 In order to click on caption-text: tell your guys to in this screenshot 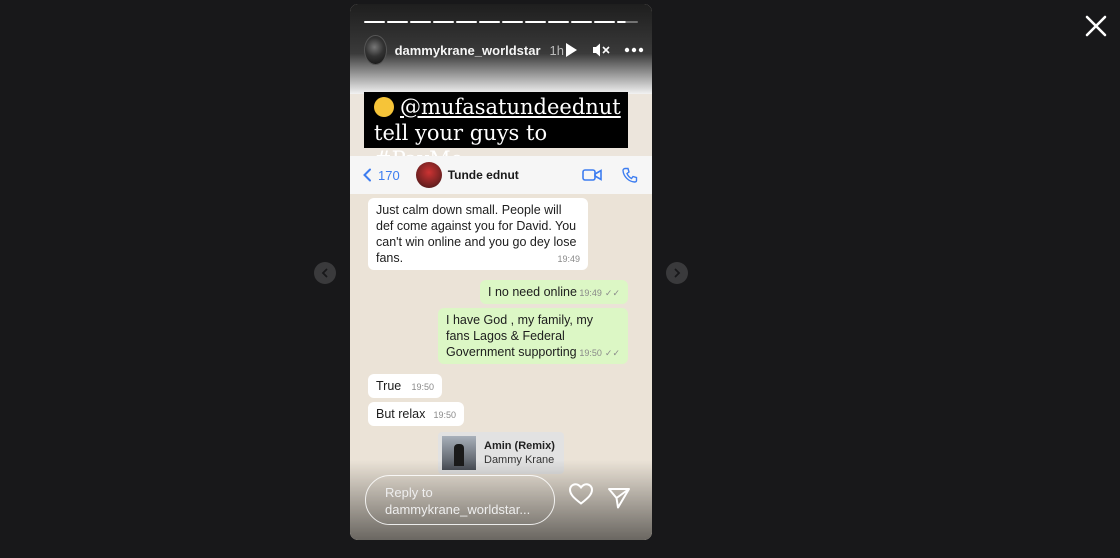, I will do `click(461, 133)`.